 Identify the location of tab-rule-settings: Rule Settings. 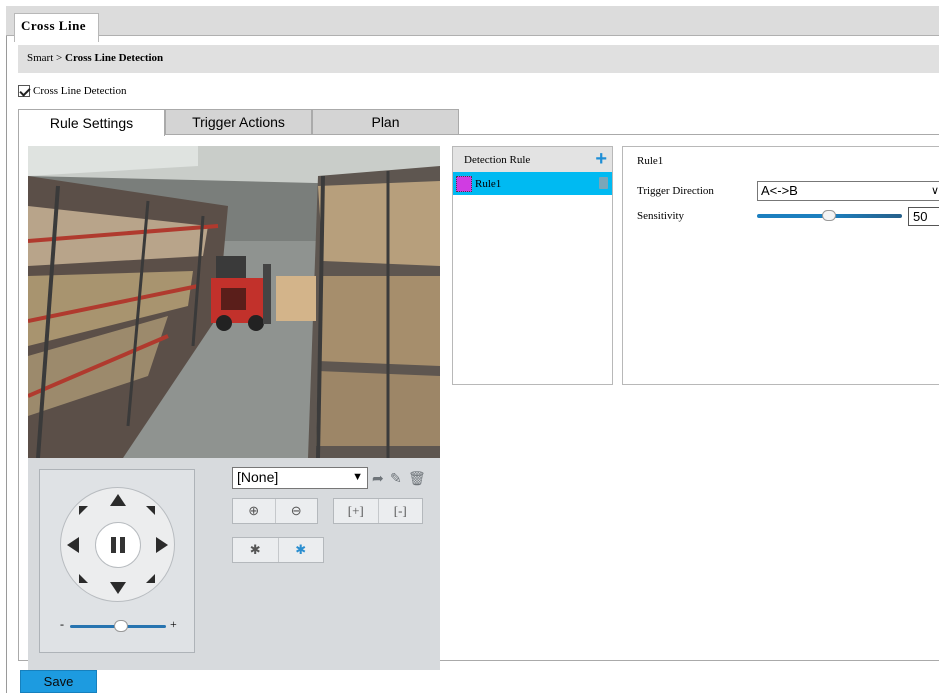
(91, 122).